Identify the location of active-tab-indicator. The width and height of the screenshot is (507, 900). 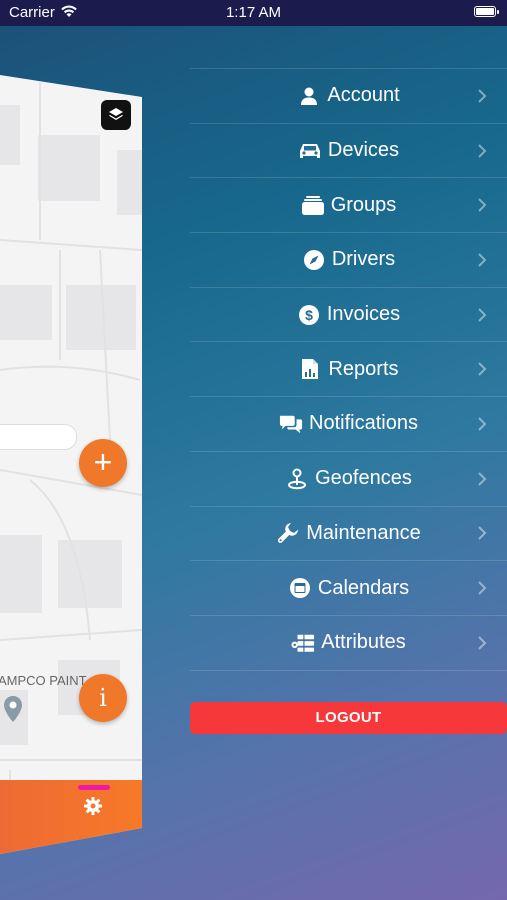
(94, 787).